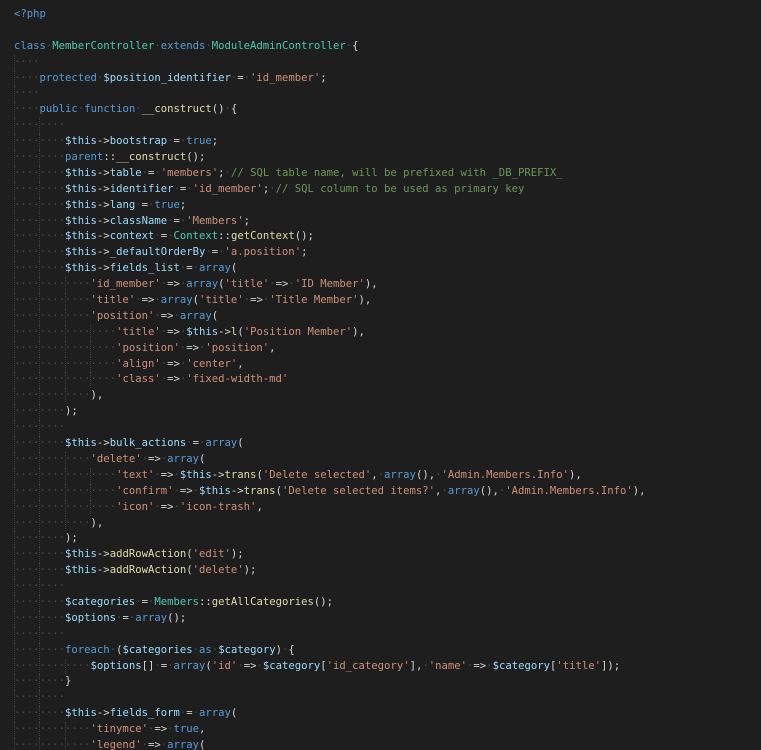 The height and width of the screenshot is (750, 761). I want to click on code-line: ············'legend'·=>·array(, so click(380, 743).